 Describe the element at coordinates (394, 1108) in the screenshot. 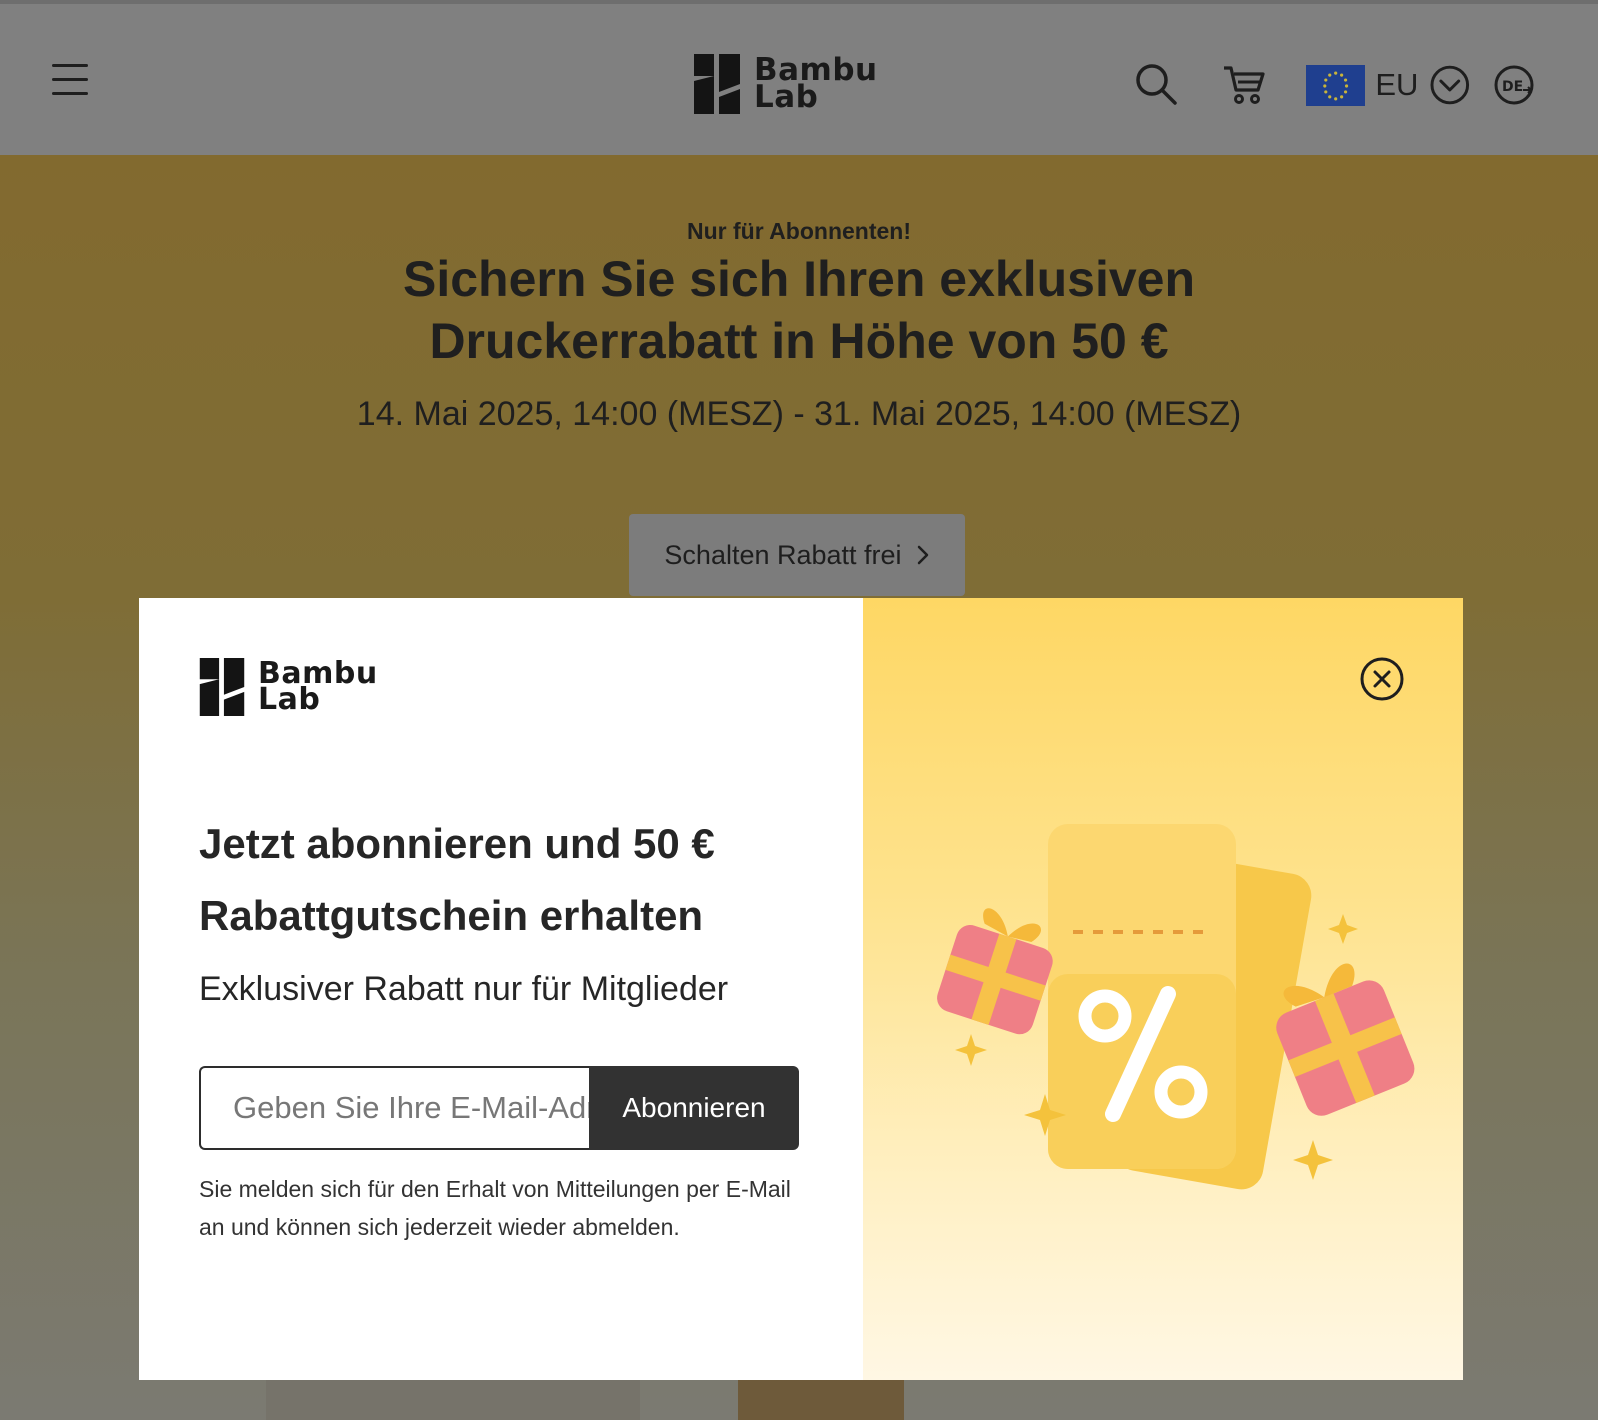

I see `email-input` at that location.